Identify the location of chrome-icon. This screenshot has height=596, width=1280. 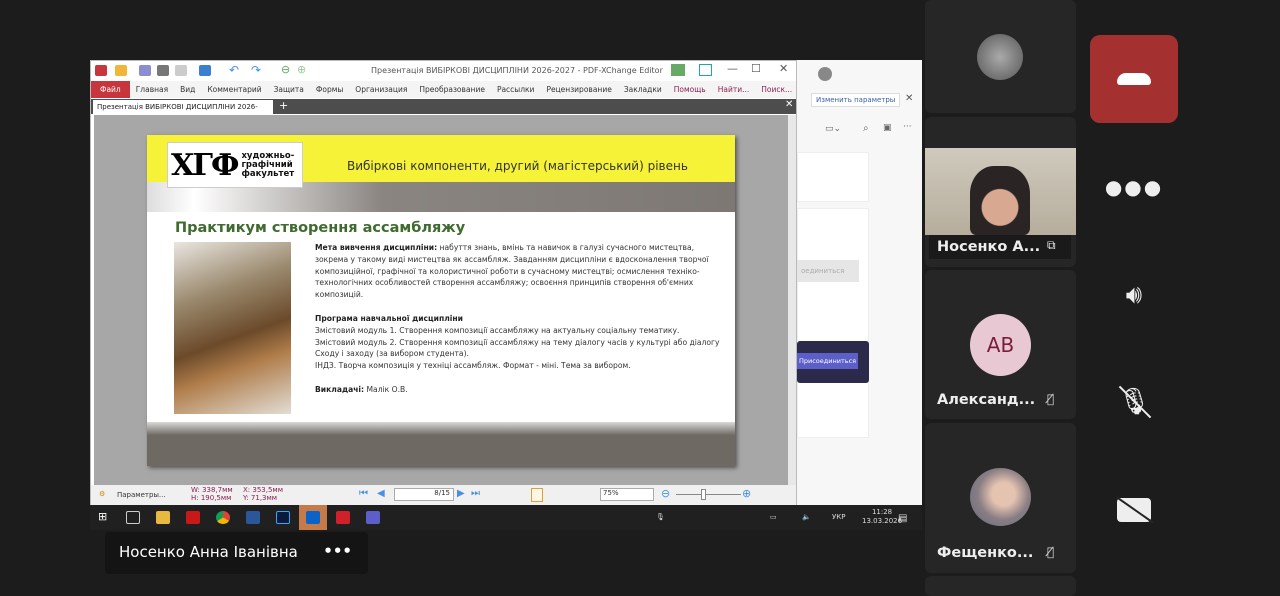
(223, 517).